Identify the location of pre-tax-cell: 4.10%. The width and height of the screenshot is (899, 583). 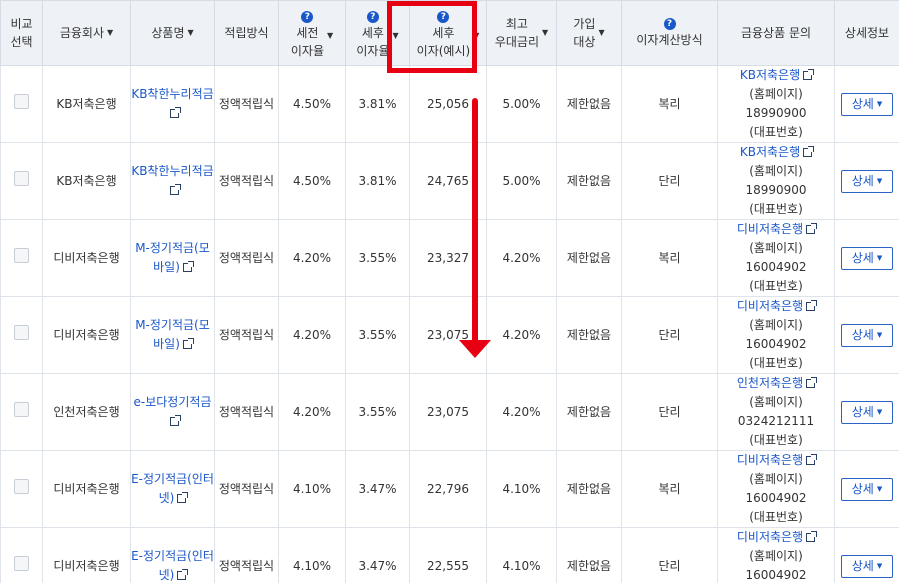
(312, 555).